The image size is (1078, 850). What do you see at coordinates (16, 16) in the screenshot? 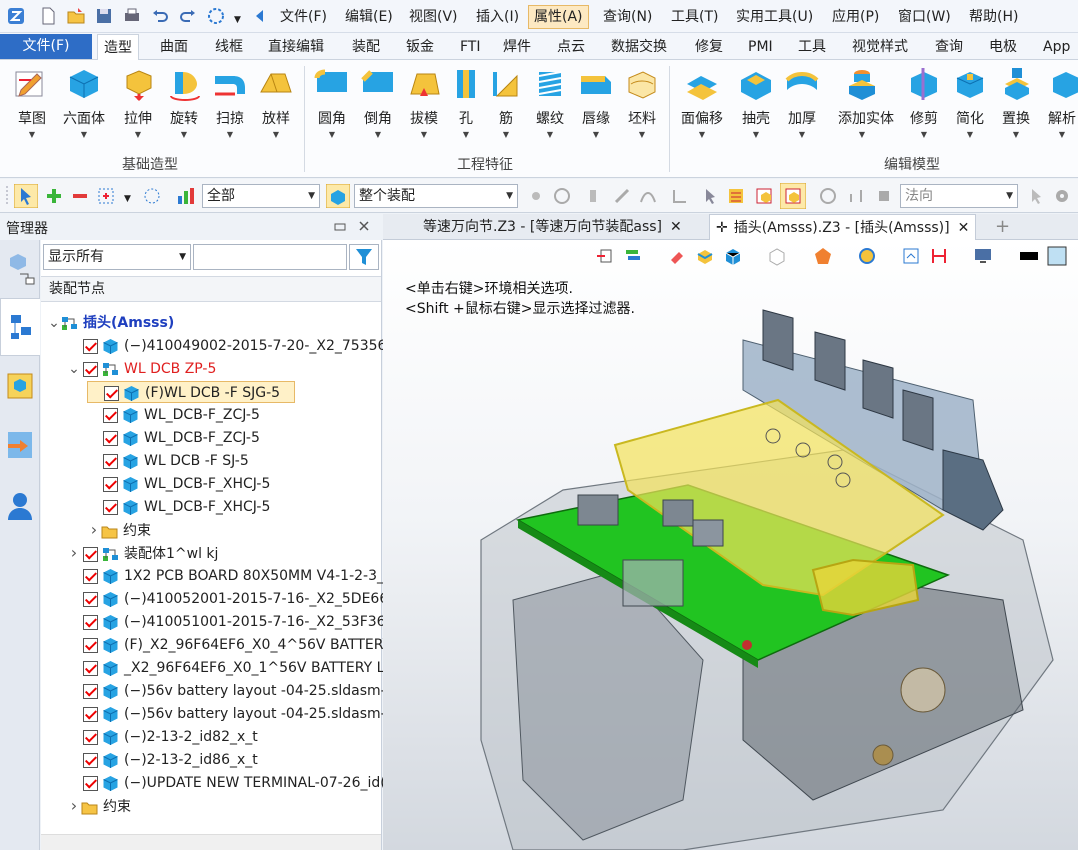
I see `app-logo-icon` at bounding box center [16, 16].